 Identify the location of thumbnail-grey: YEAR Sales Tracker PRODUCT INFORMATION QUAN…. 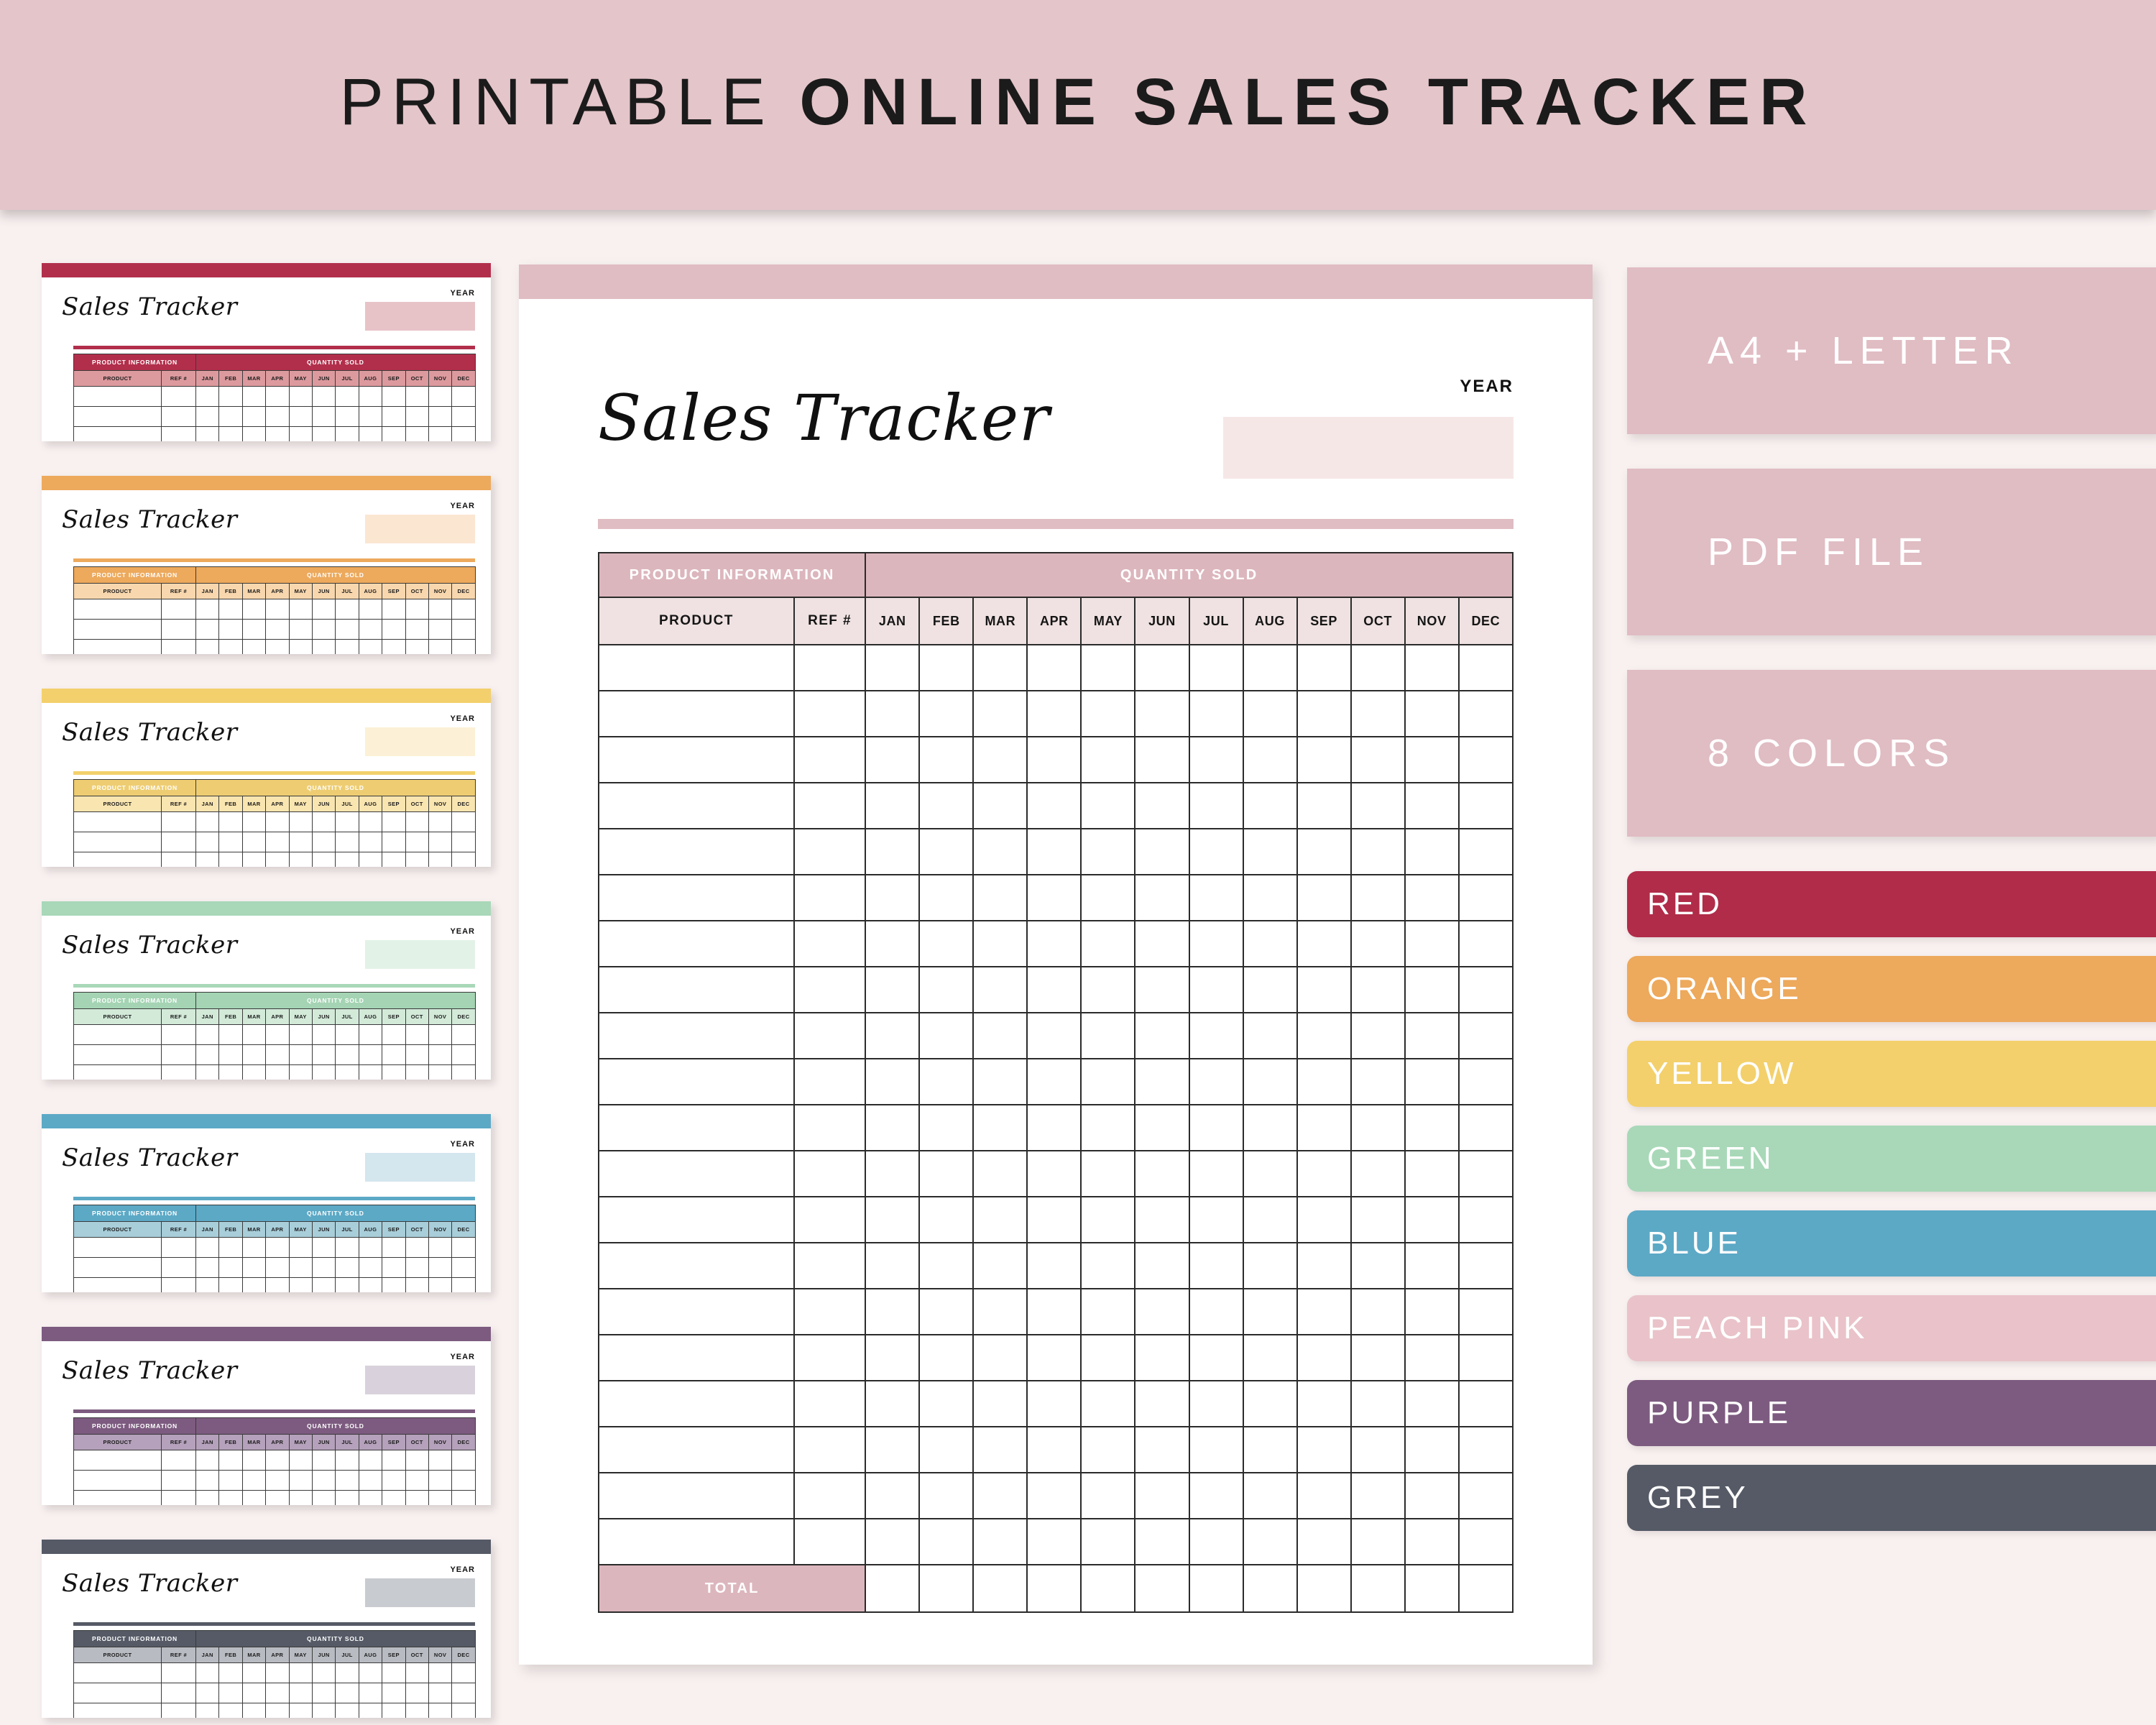
(266, 1629).